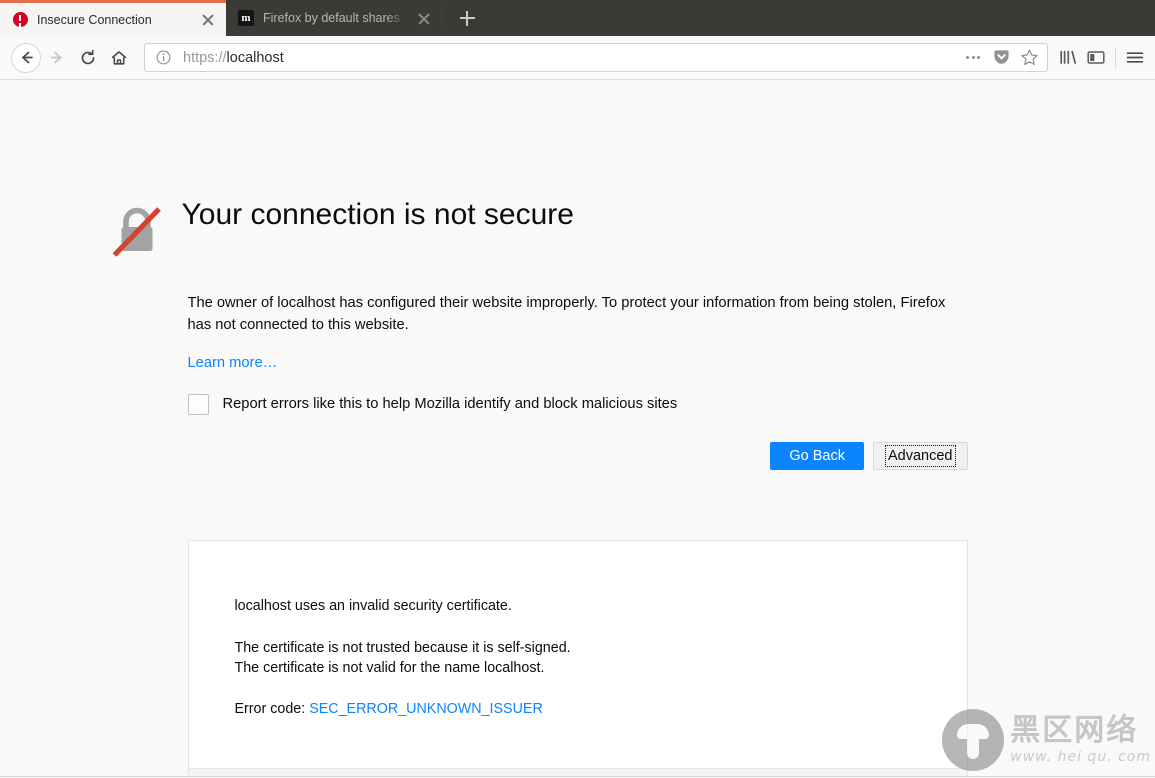 Image resolution: width=1155 pixels, height=778 pixels. I want to click on tab-insecure-connection: Insecure Connection, so click(113, 18).